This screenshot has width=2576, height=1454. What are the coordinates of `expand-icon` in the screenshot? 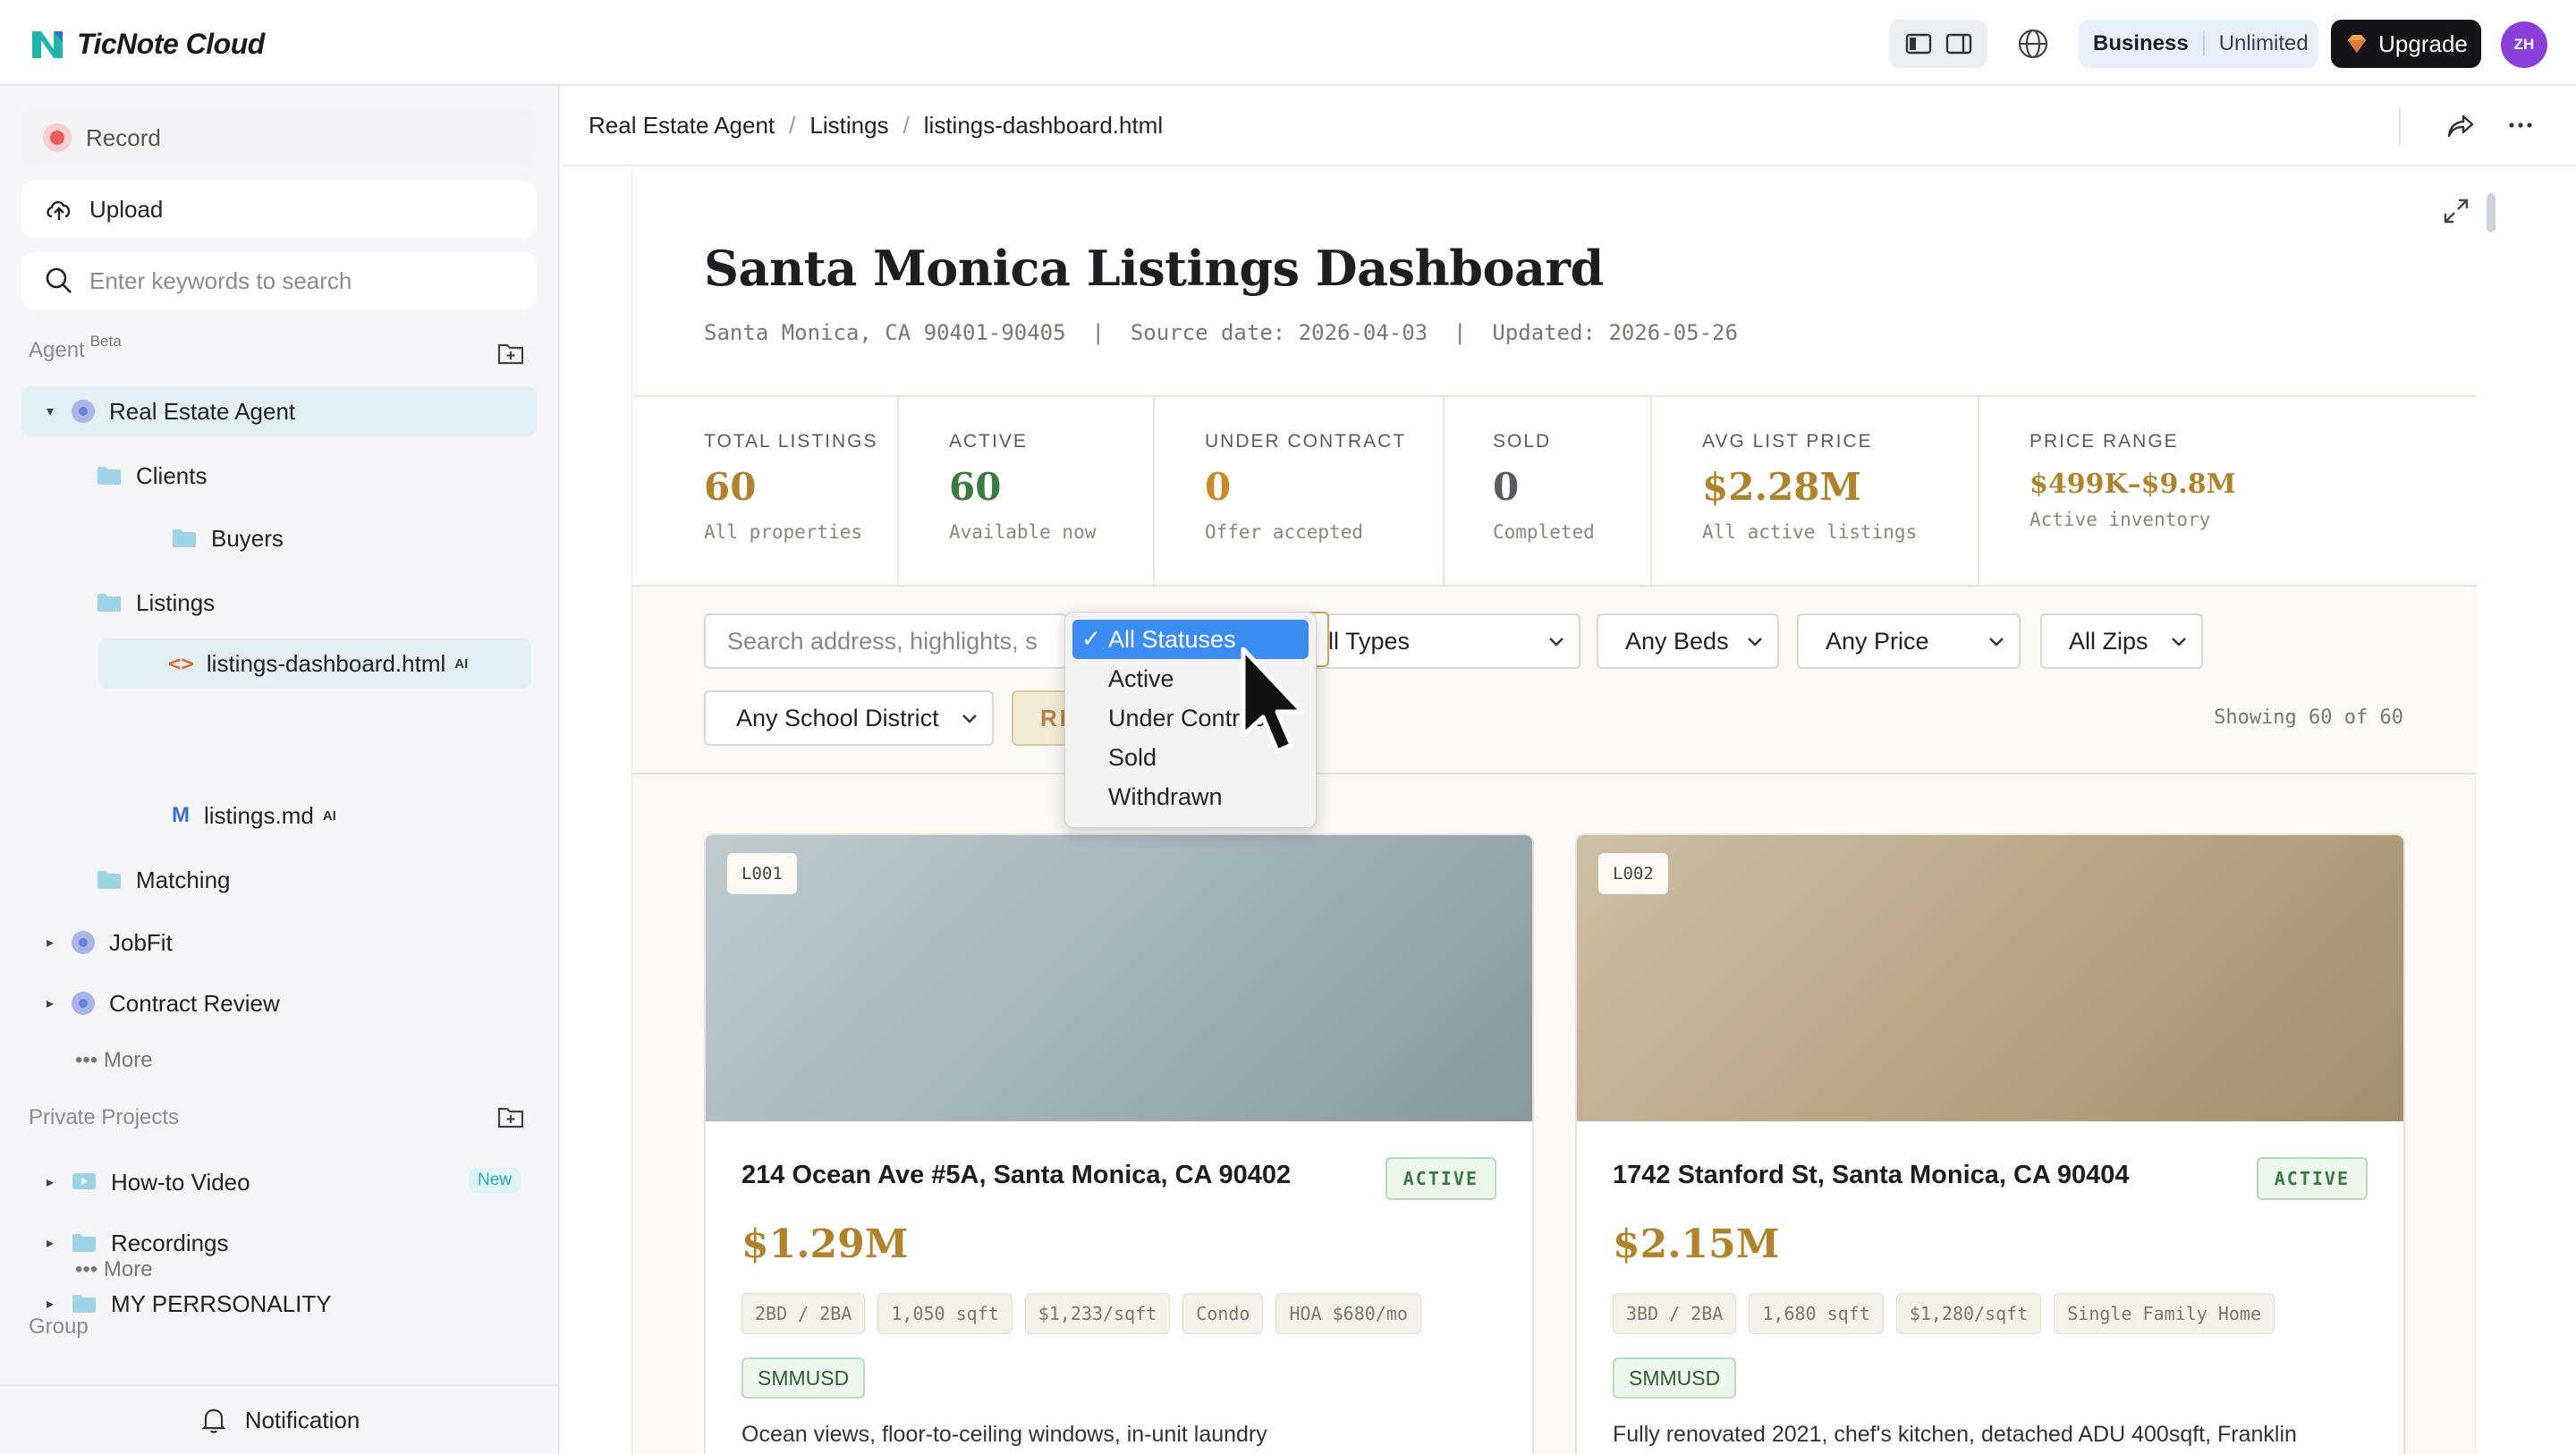 It's located at (2456, 211).